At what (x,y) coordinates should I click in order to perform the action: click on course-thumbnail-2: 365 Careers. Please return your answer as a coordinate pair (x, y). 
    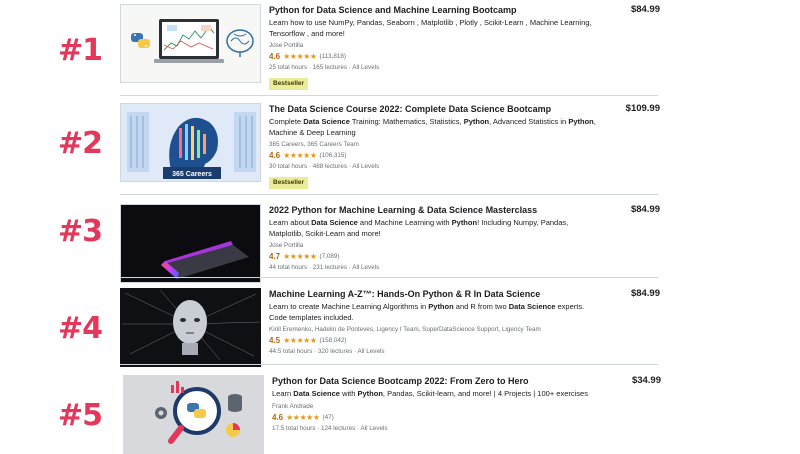
    Looking at the image, I should click on (190, 142).